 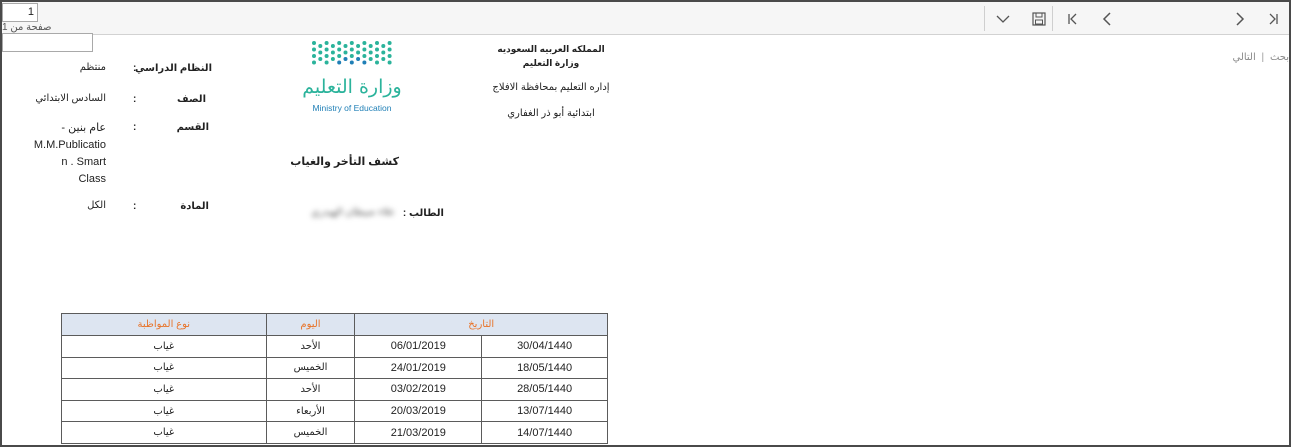 I want to click on system-colon: :, so click(x=135, y=68).